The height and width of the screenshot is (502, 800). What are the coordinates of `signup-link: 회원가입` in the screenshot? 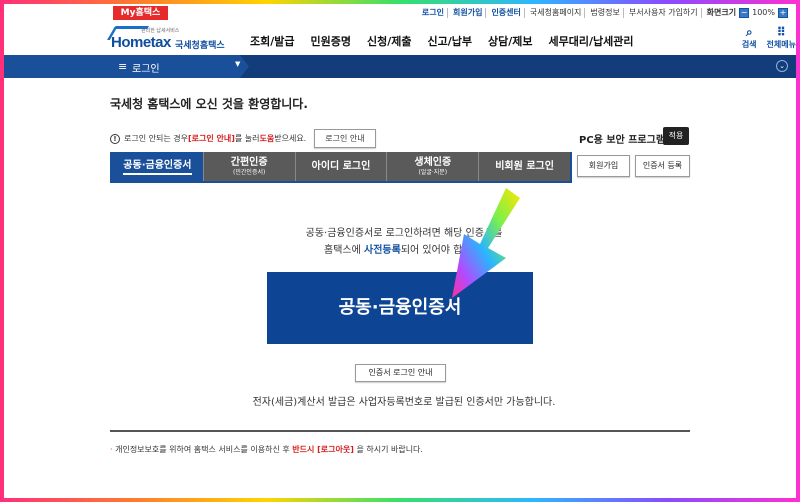 It's located at (468, 12).